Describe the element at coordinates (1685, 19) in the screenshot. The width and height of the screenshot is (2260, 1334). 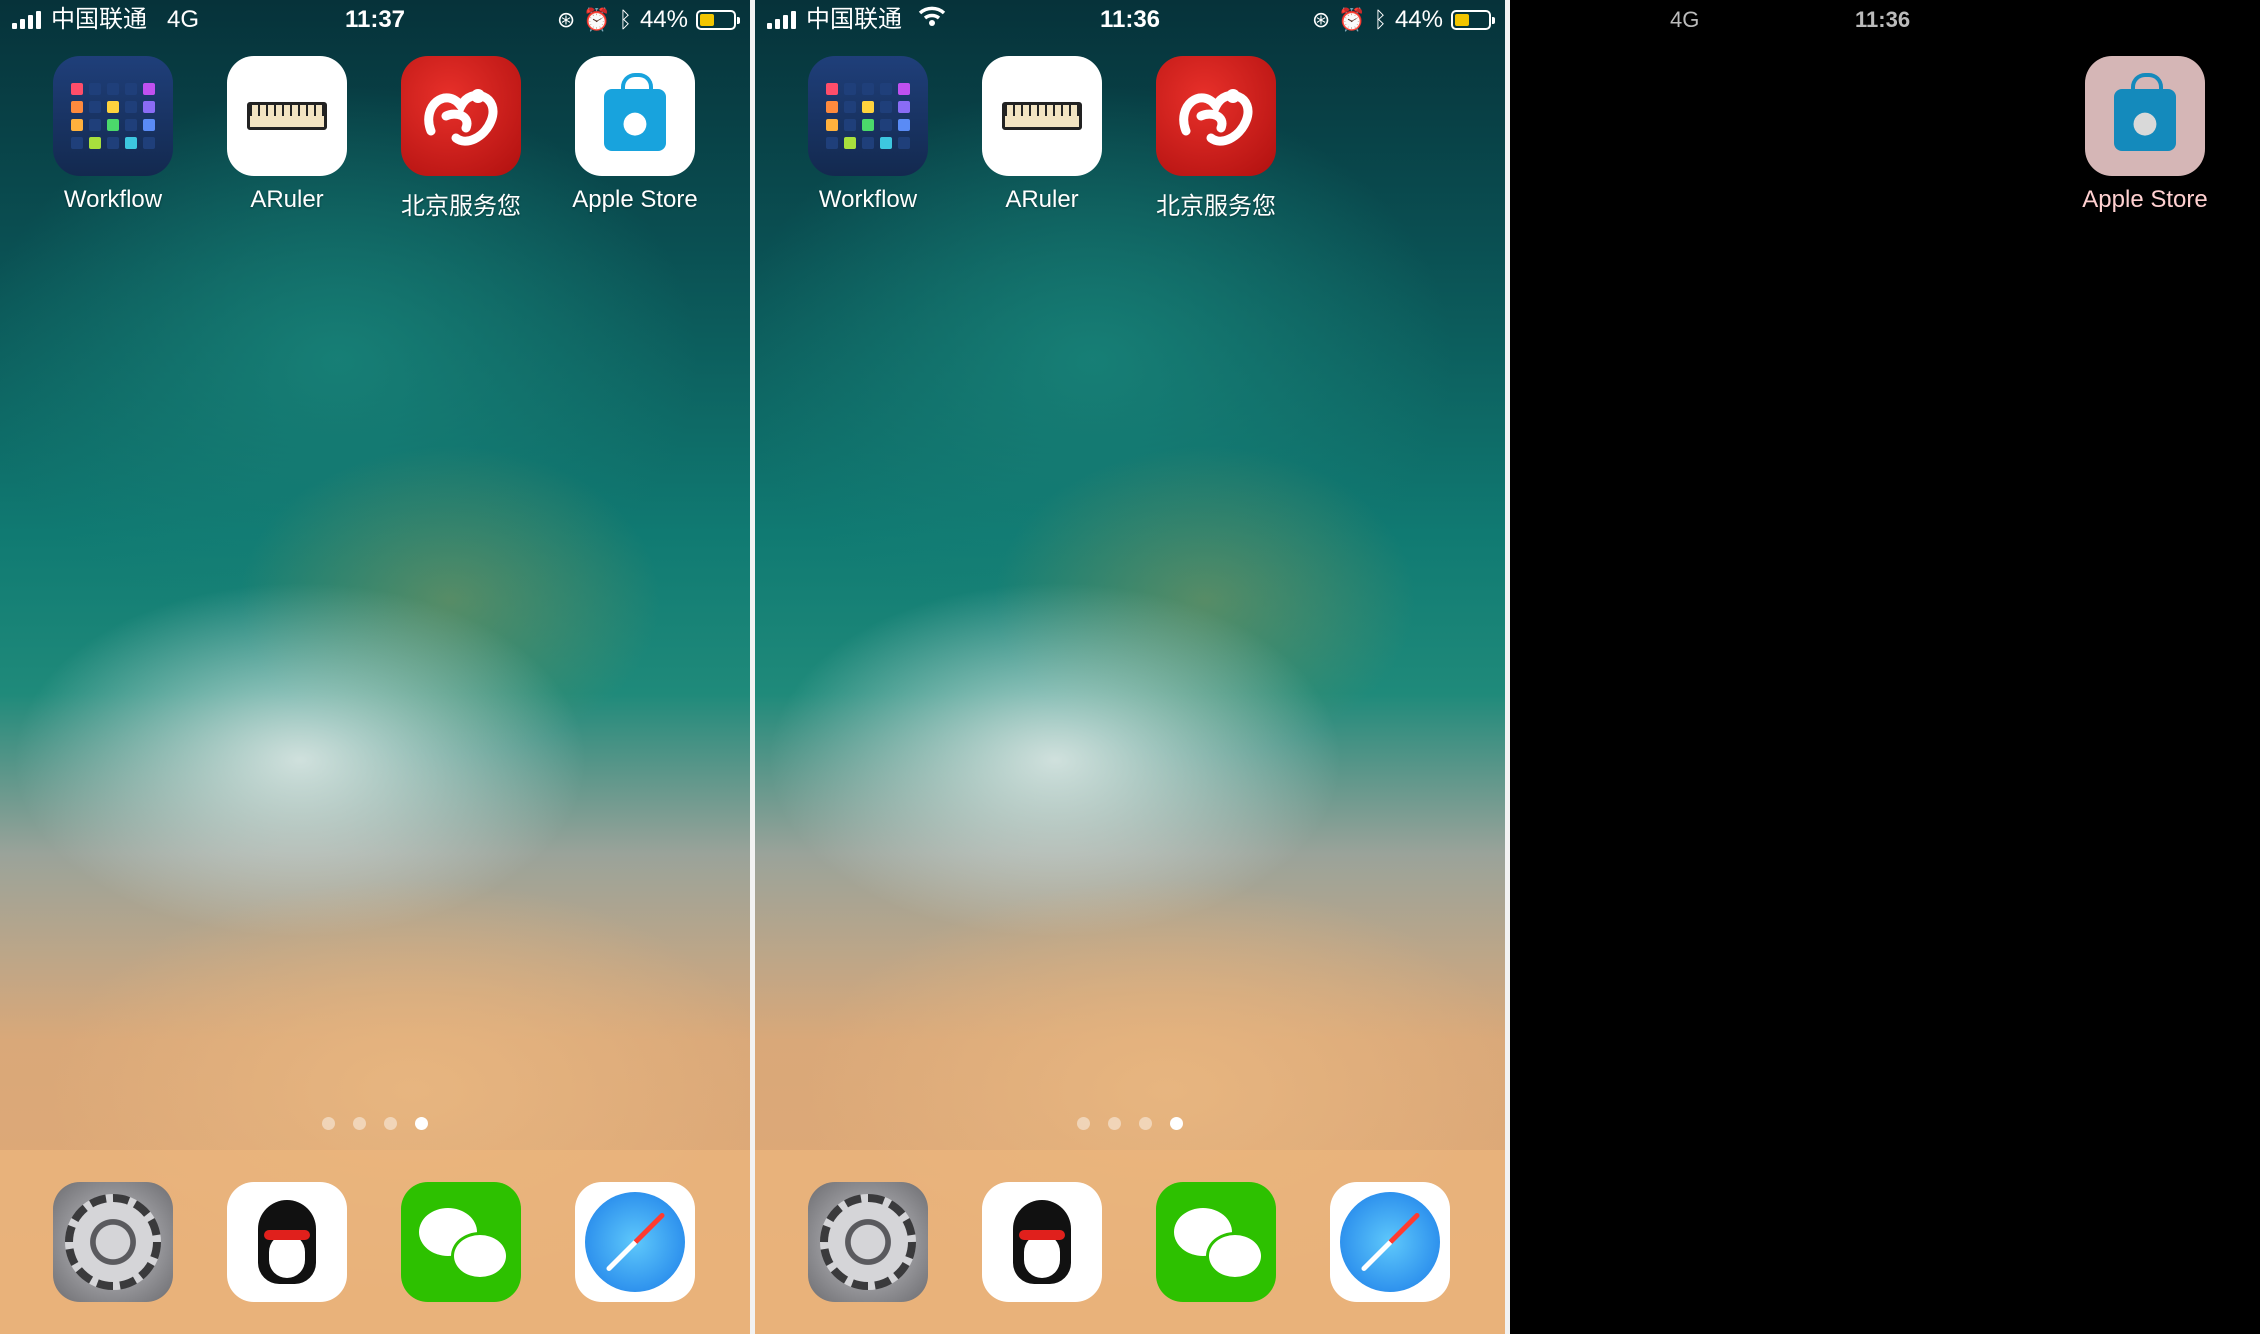
I see `ghost-network: 4G` at that location.